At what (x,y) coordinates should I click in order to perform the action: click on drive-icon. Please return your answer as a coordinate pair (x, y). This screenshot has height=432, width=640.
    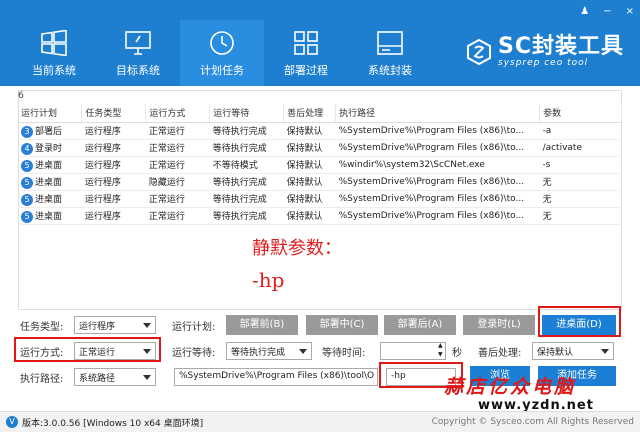
    Looking at the image, I should click on (390, 43).